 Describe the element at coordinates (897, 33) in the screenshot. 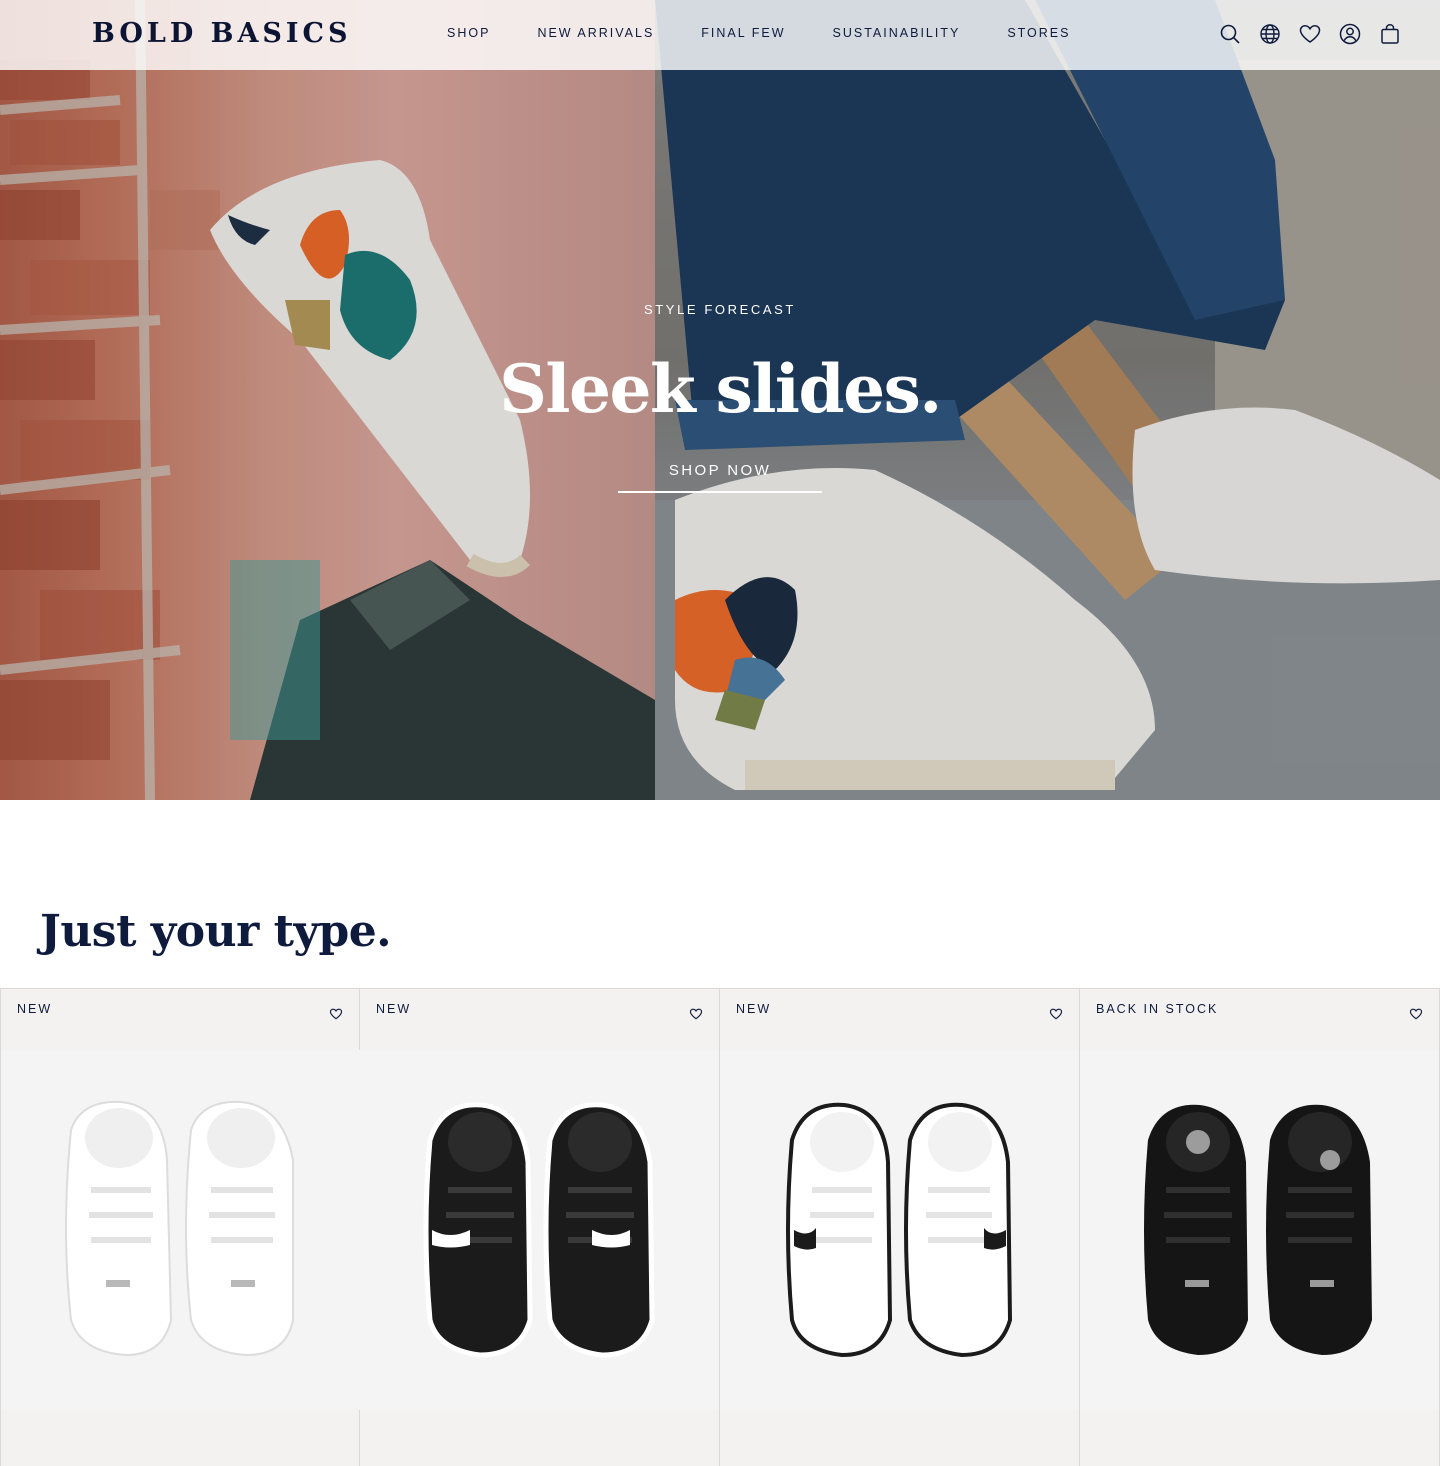

I see `nav-sustainability: SUSTAINABILITY` at that location.